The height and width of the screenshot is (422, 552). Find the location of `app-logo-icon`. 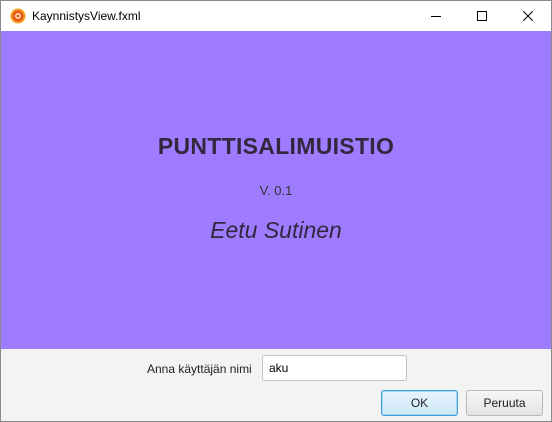

app-logo-icon is located at coordinates (18, 16).